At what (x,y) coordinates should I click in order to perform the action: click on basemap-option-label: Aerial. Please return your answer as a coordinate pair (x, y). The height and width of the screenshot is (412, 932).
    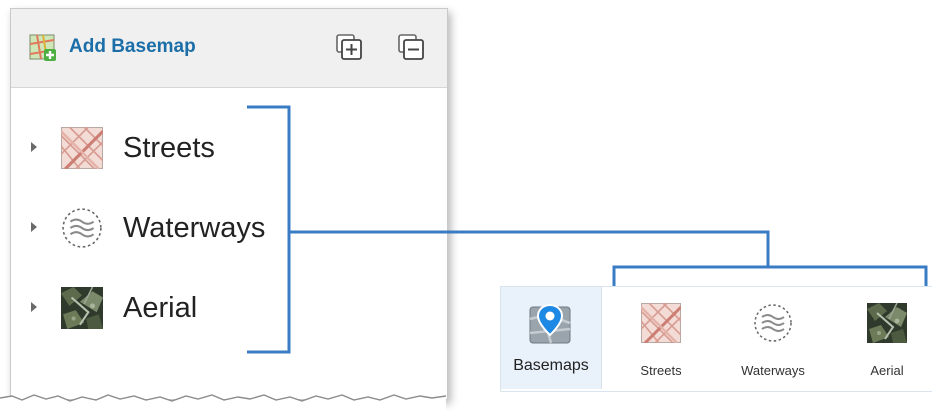
    Looking at the image, I should click on (887, 370).